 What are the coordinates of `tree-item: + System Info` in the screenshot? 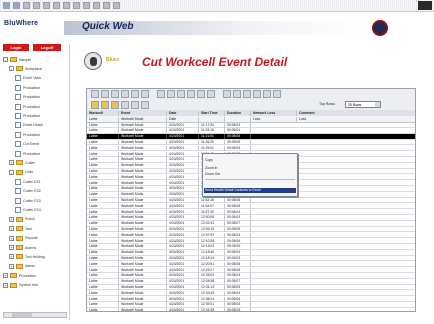 It's located at (20, 285).